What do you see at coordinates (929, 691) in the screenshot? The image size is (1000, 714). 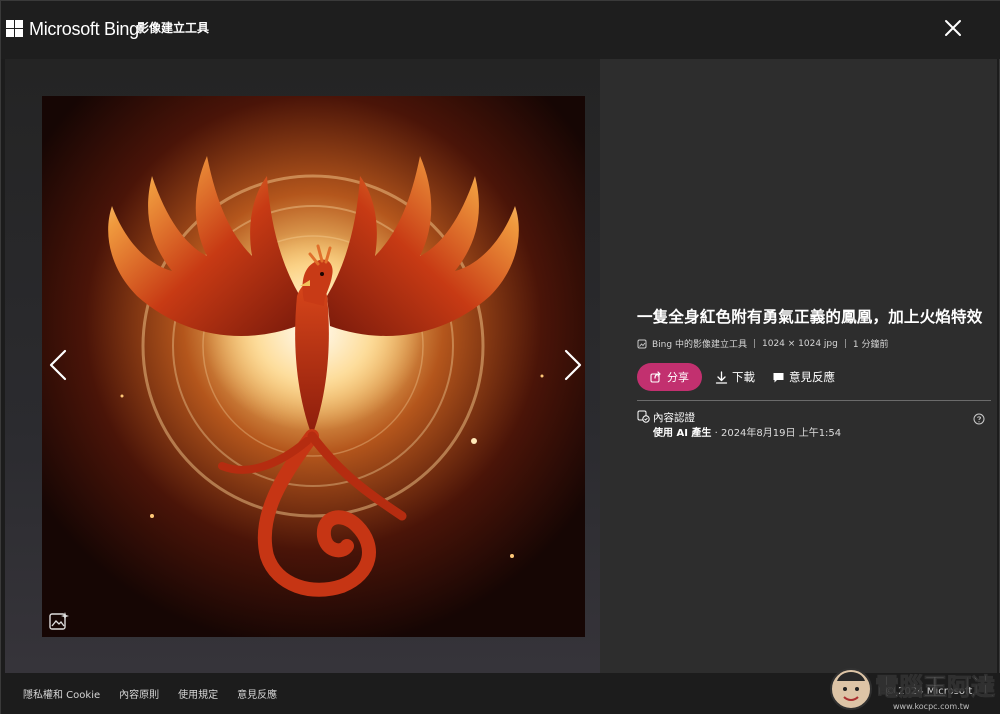 I see `copyright: © 2024 Microsoft` at bounding box center [929, 691].